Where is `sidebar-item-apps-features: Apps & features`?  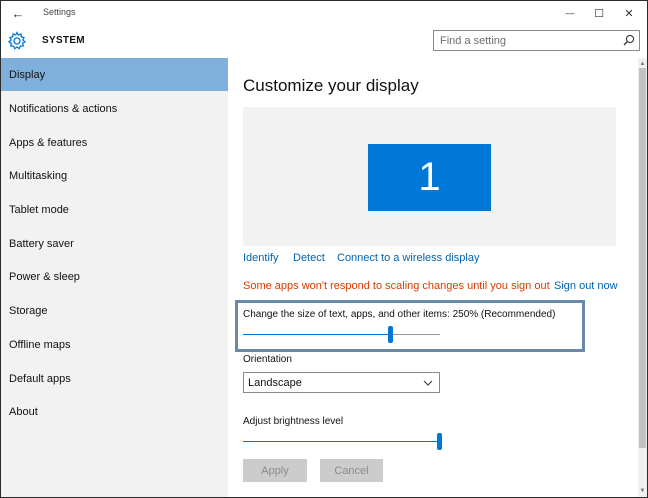 sidebar-item-apps-features: Apps & features is located at coordinates (114, 142).